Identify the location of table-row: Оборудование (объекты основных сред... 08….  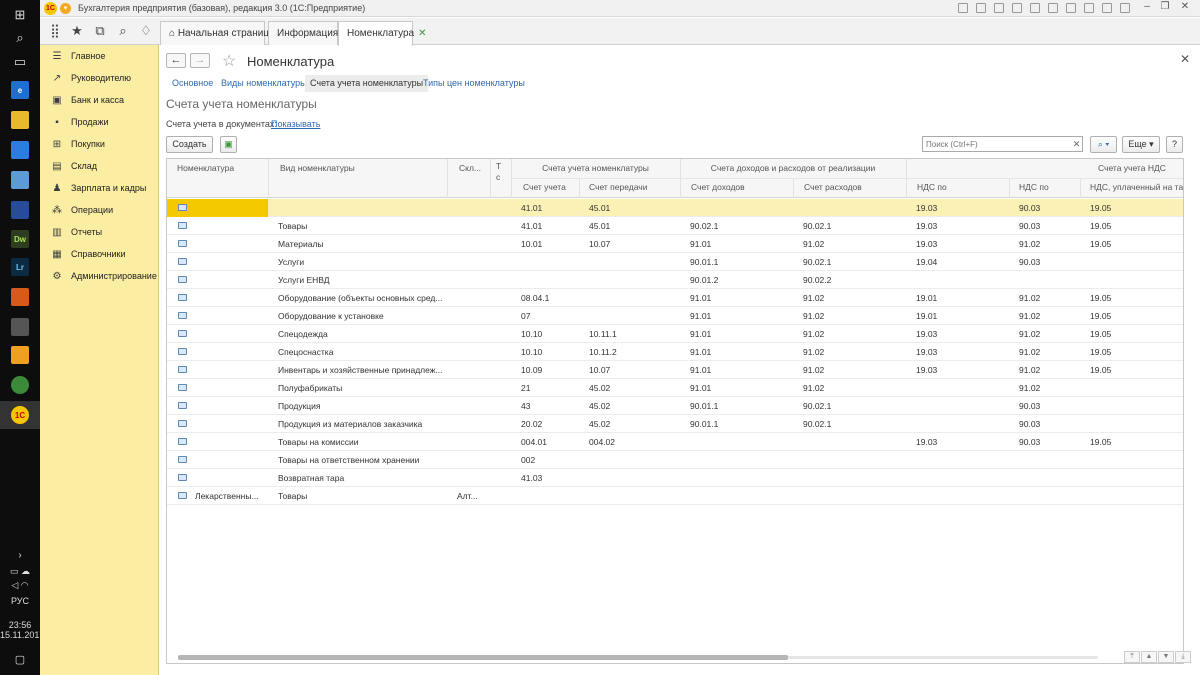
(675, 298).